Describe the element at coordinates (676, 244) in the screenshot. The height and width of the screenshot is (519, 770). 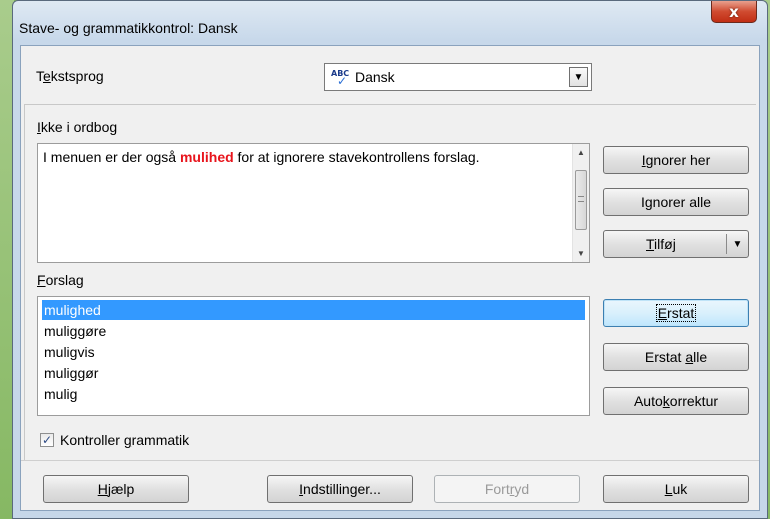
I see `add-to-dictionary-button: Tilføj ▼` at that location.